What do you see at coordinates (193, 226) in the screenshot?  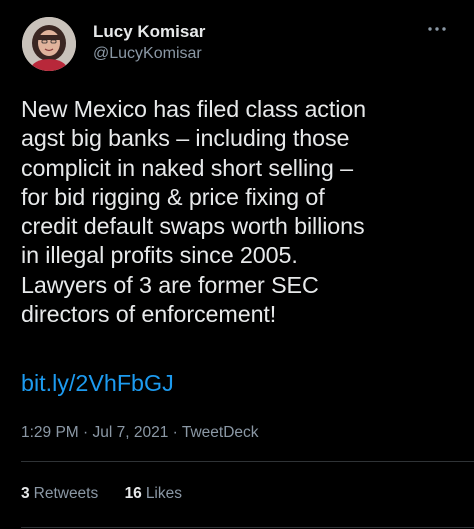 I see `tweet-text-line: credit default swaps worth billions` at bounding box center [193, 226].